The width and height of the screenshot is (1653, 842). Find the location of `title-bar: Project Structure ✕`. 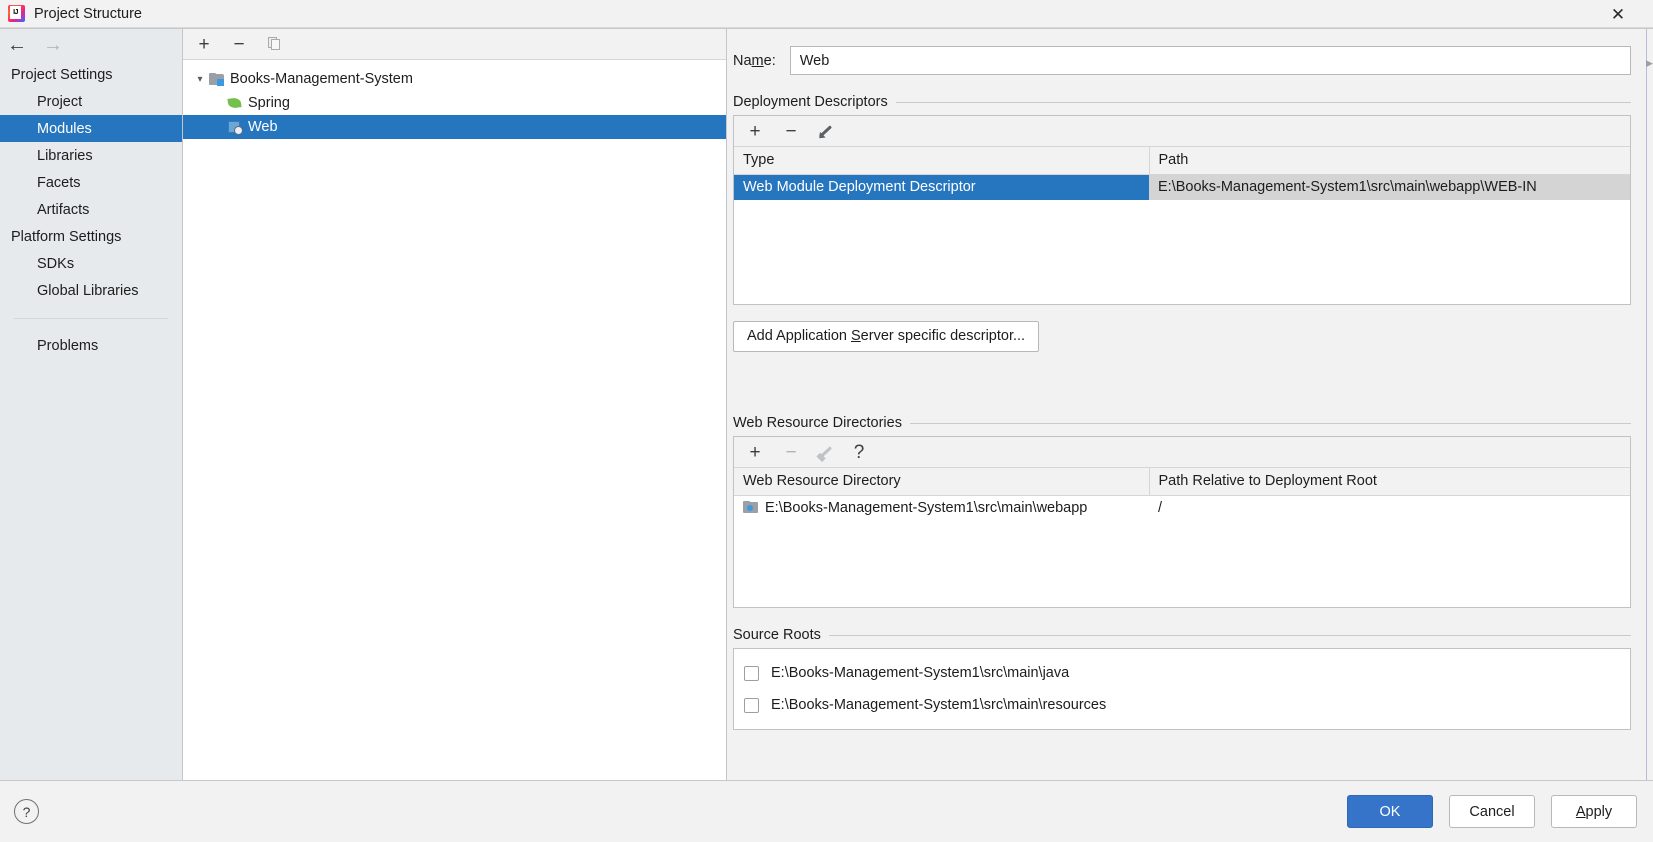

title-bar: Project Structure ✕ is located at coordinates (826, 14).